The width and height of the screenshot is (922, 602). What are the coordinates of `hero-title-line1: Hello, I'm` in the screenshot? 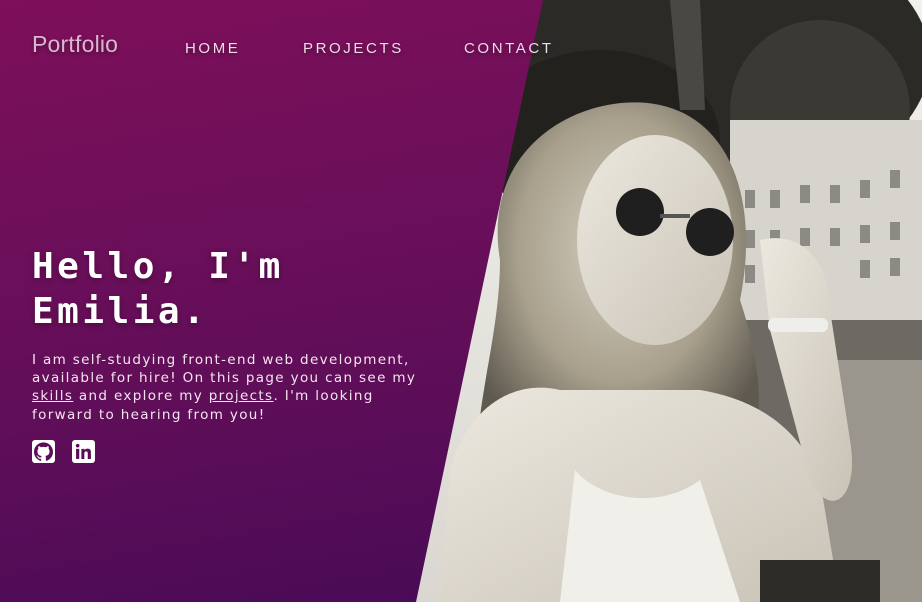 It's located at (158, 266).